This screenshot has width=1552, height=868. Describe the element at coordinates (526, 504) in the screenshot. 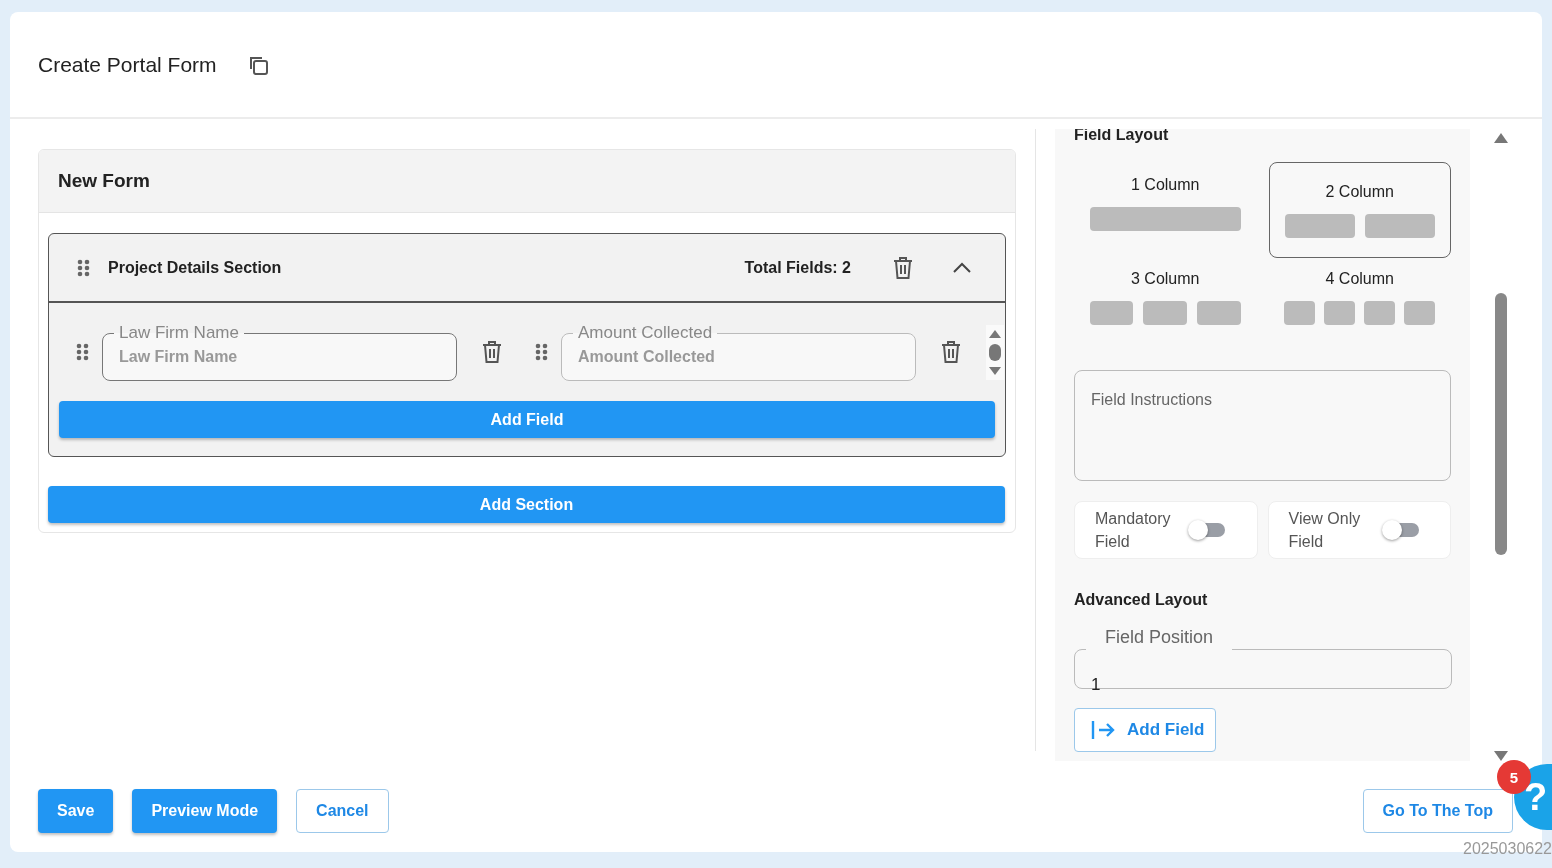

I see `add-section-button: Add Section` at that location.